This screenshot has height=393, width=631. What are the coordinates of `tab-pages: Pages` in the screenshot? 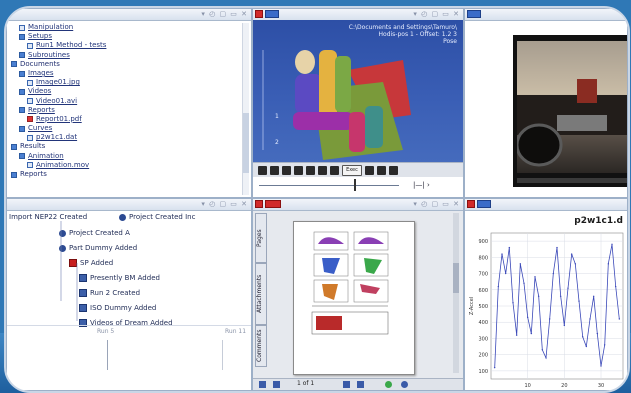 It's located at (261, 238).